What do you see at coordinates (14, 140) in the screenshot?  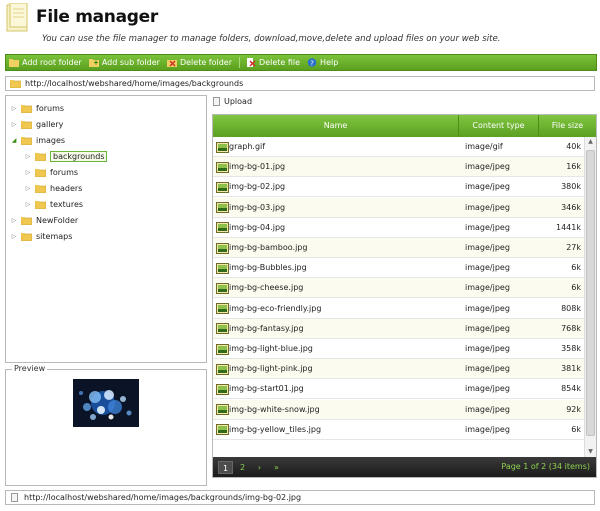 I see `collapse-arrow-icon: ◢` at bounding box center [14, 140].